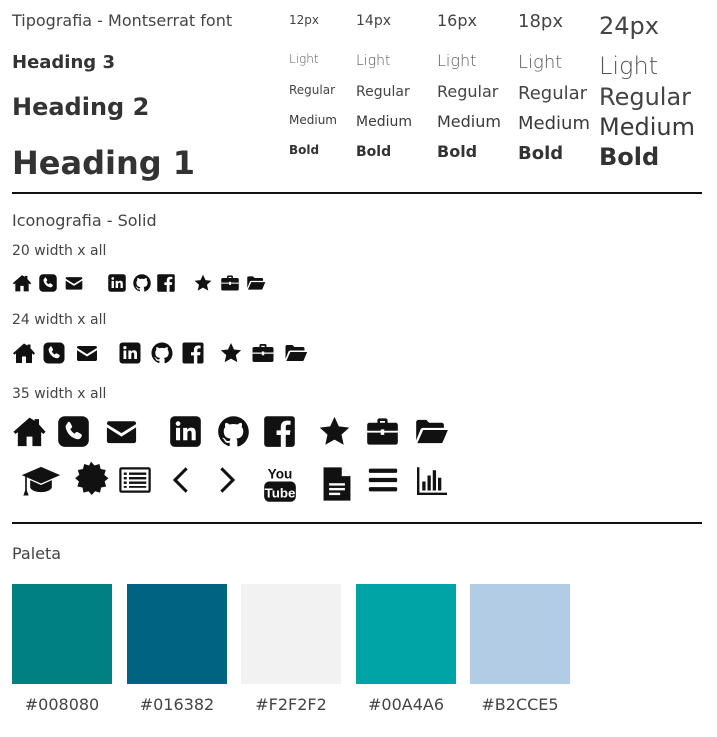 This screenshot has height=737, width=717. What do you see at coordinates (383, 92) in the screenshot?
I see `weight-regular-14px: Regular` at bounding box center [383, 92].